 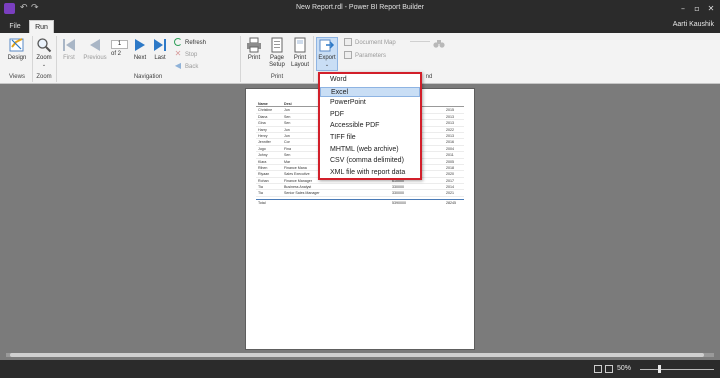 What do you see at coordinates (348, 55) in the screenshot?
I see `parameters-icon` at bounding box center [348, 55].